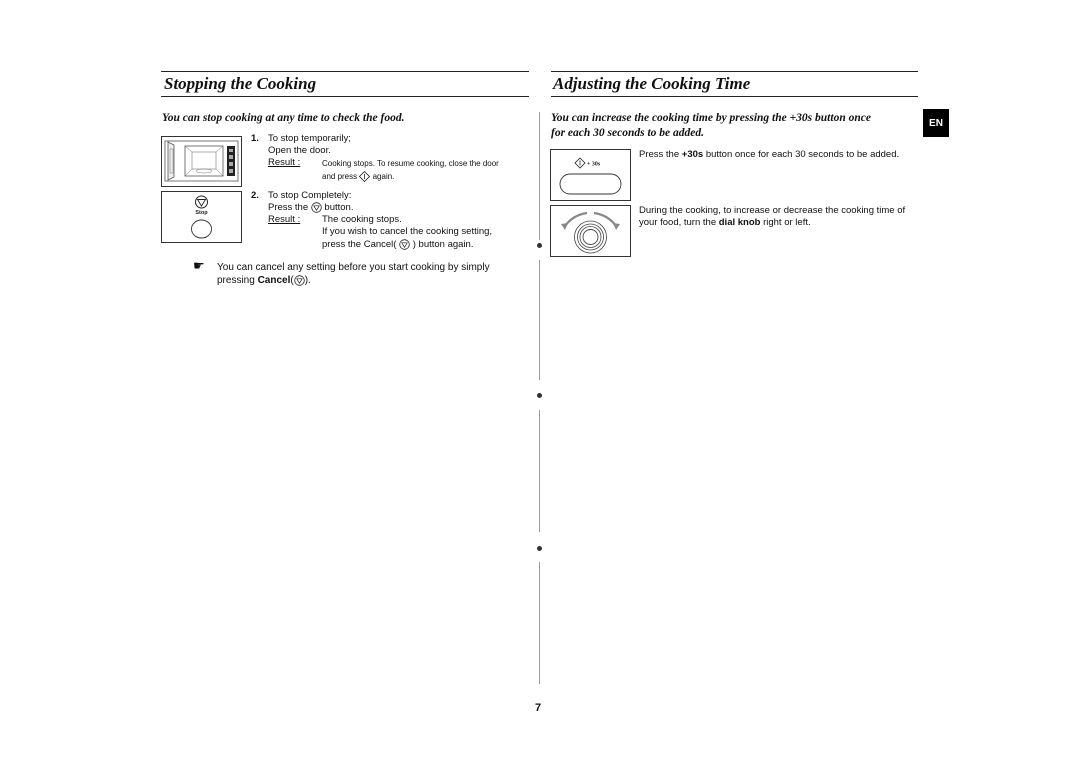 The image size is (1080, 763). Describe the element at coordinates (288, 208) in the screenshot. I see `step-2-line2-pre: Press the` at that location.